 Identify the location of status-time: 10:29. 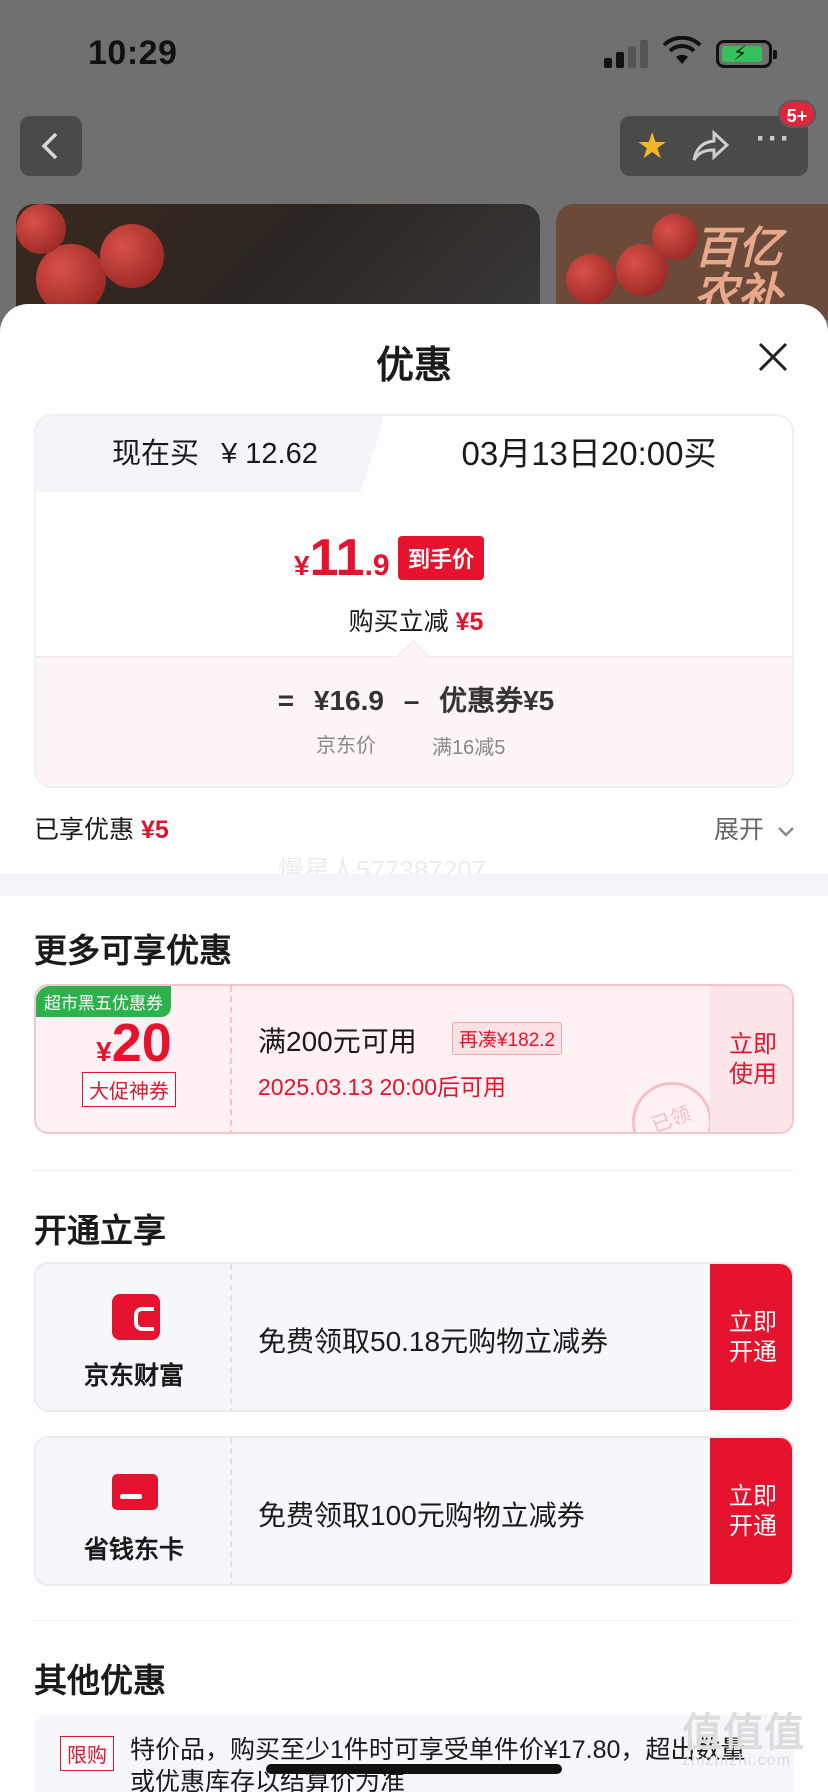
(133, 53).